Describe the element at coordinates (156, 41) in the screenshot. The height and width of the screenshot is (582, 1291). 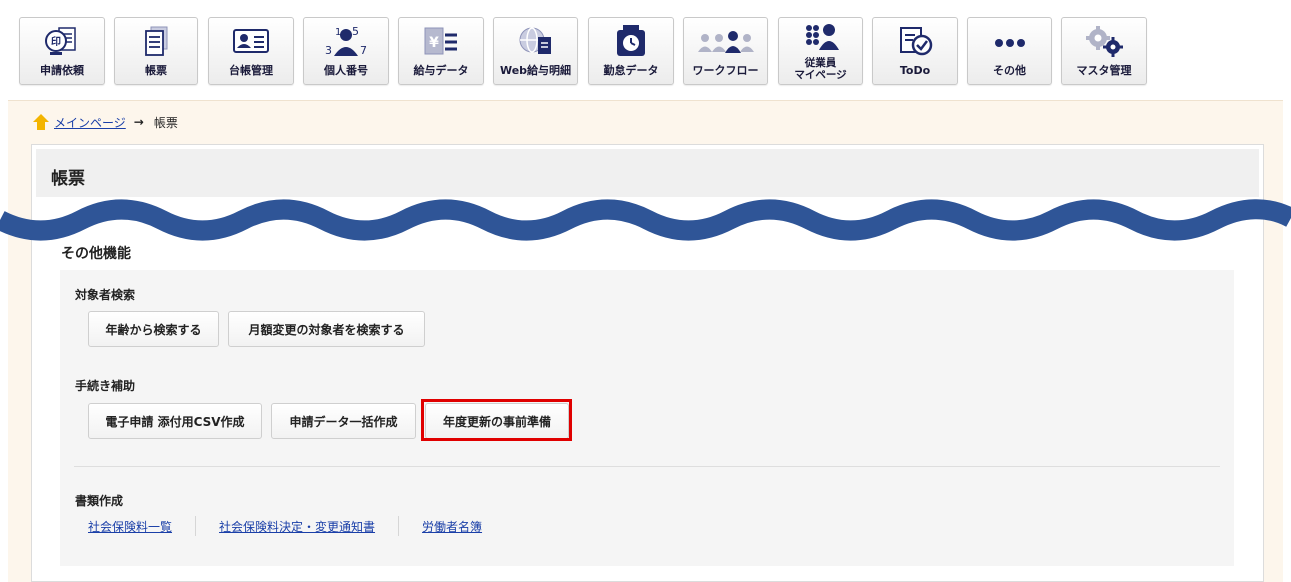
I see `document-list-icon` at that location.